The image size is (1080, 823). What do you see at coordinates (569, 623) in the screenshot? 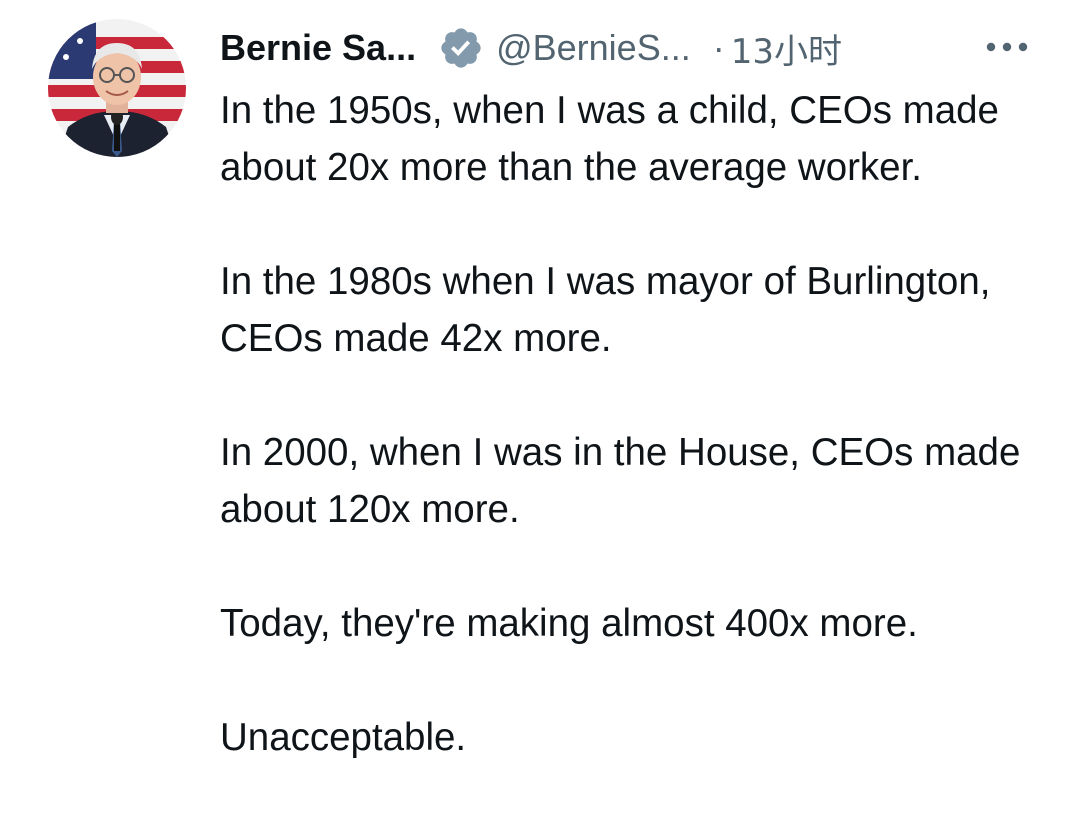
I see `tweet-paragraph: Today, they're making almost 400x more.` at bounding box center [569, 623].